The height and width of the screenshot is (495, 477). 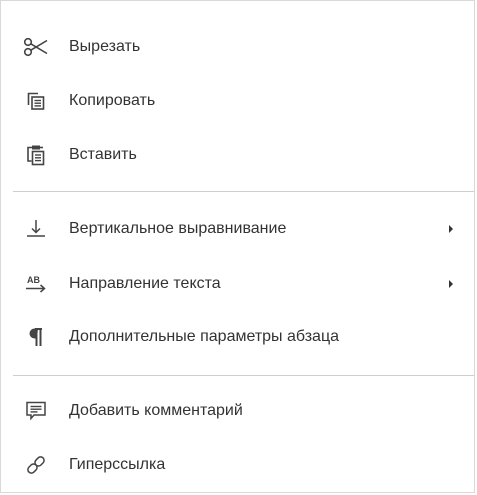 What do you see at coordinates (105, 46) in the screenshot?
I see `menu-item-cut-label: Вырезать` at bounding box center [105, 46].